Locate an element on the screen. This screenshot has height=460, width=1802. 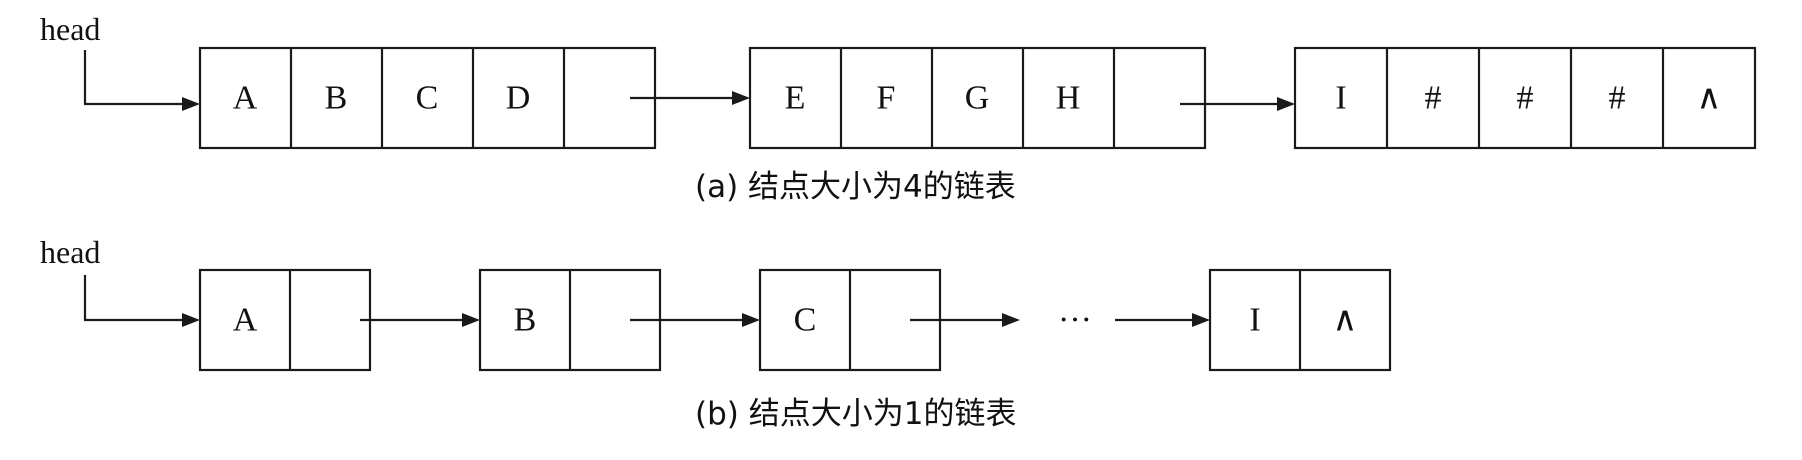
node-b-1: A is located at coordinates (285, 320).